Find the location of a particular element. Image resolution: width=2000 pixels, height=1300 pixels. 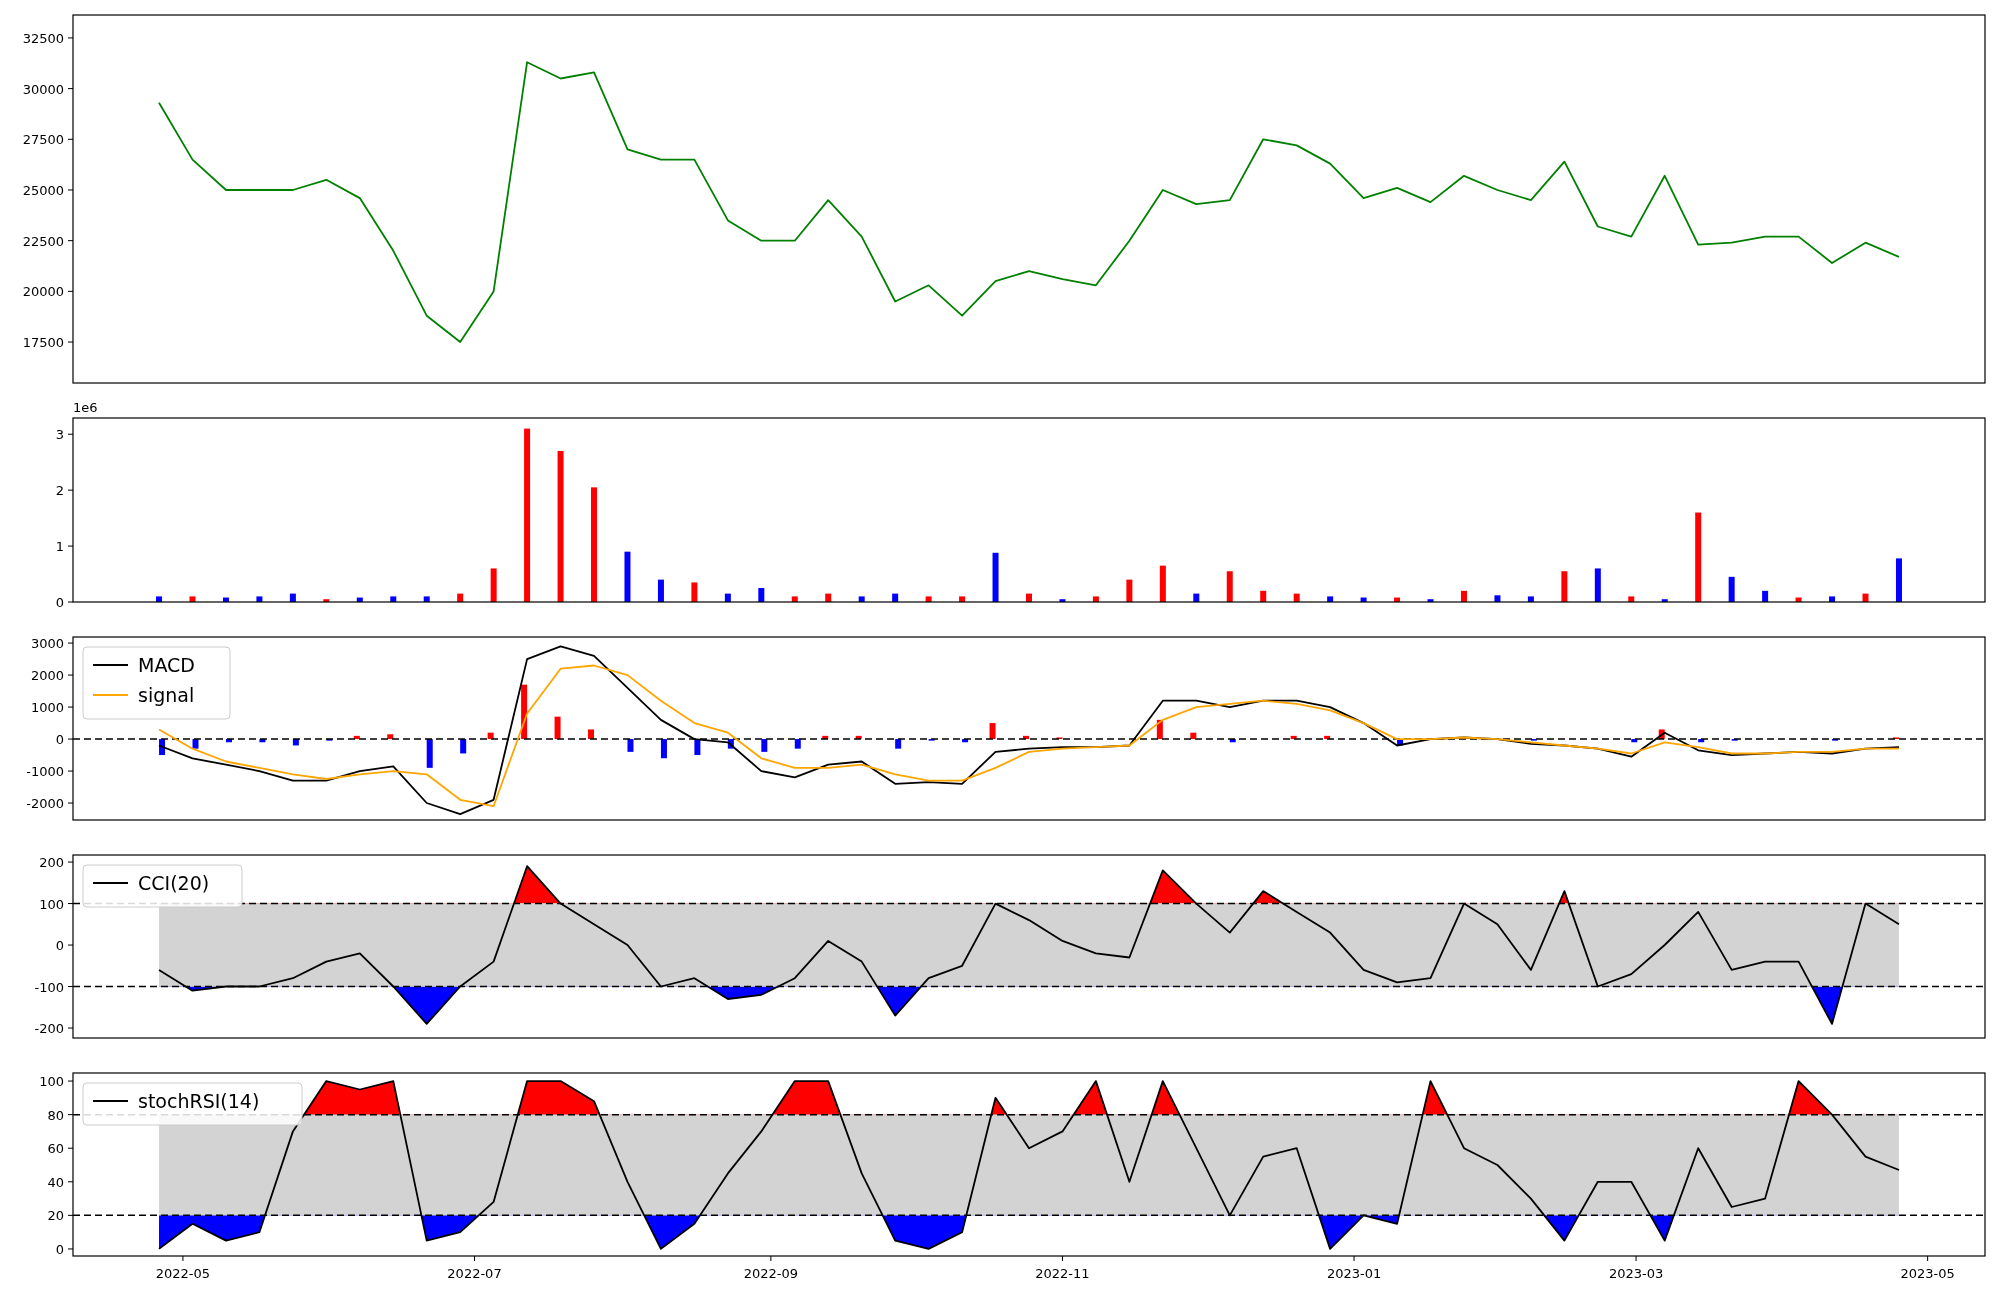

axis-tick-label: 2023-05 is located at coordinates (1927, 1273).